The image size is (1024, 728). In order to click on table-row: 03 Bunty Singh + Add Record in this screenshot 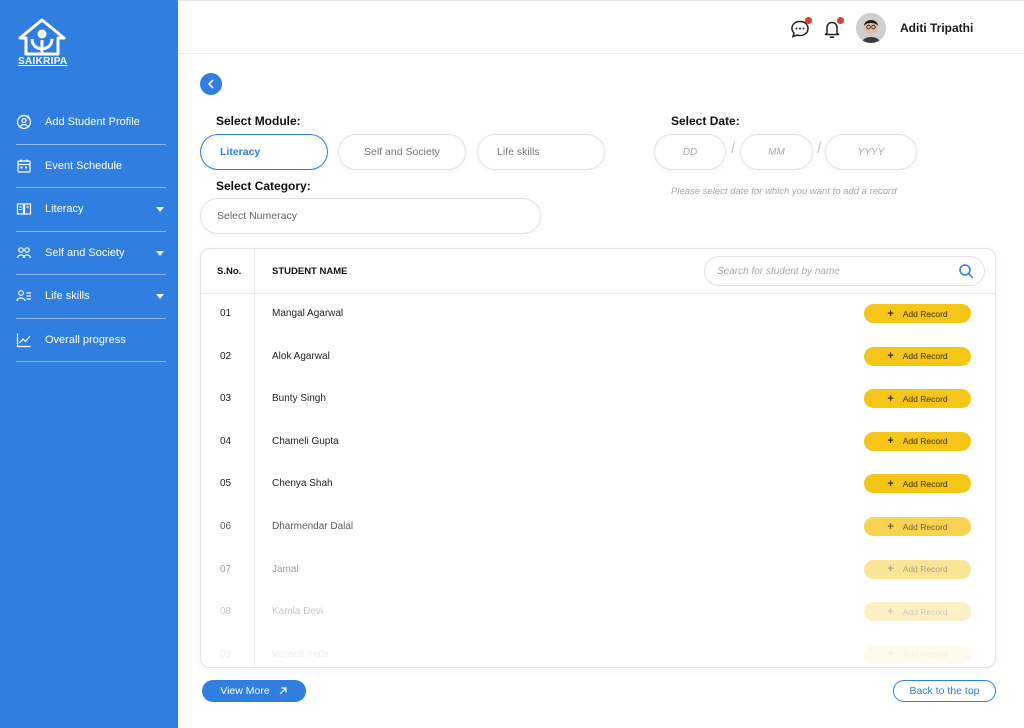, I will do `click(598, 400)`.